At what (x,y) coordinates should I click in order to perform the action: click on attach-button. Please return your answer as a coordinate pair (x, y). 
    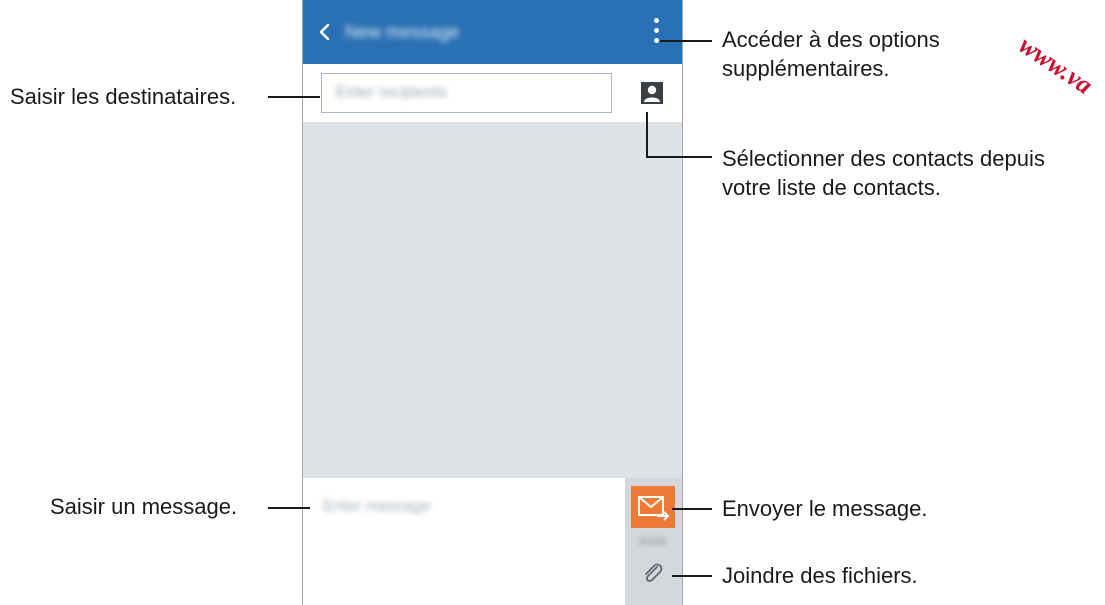
    Looking at the image, I should click on (653, 574).